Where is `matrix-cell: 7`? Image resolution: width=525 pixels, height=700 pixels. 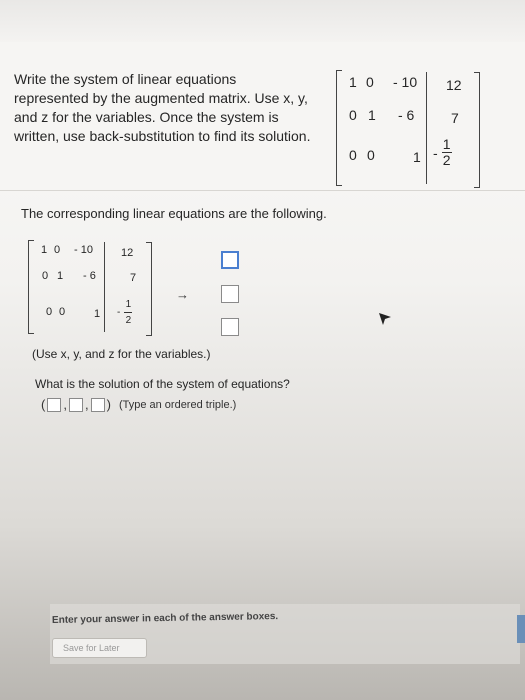 matrix-cell: 7 is located at coordinates (133, 278).